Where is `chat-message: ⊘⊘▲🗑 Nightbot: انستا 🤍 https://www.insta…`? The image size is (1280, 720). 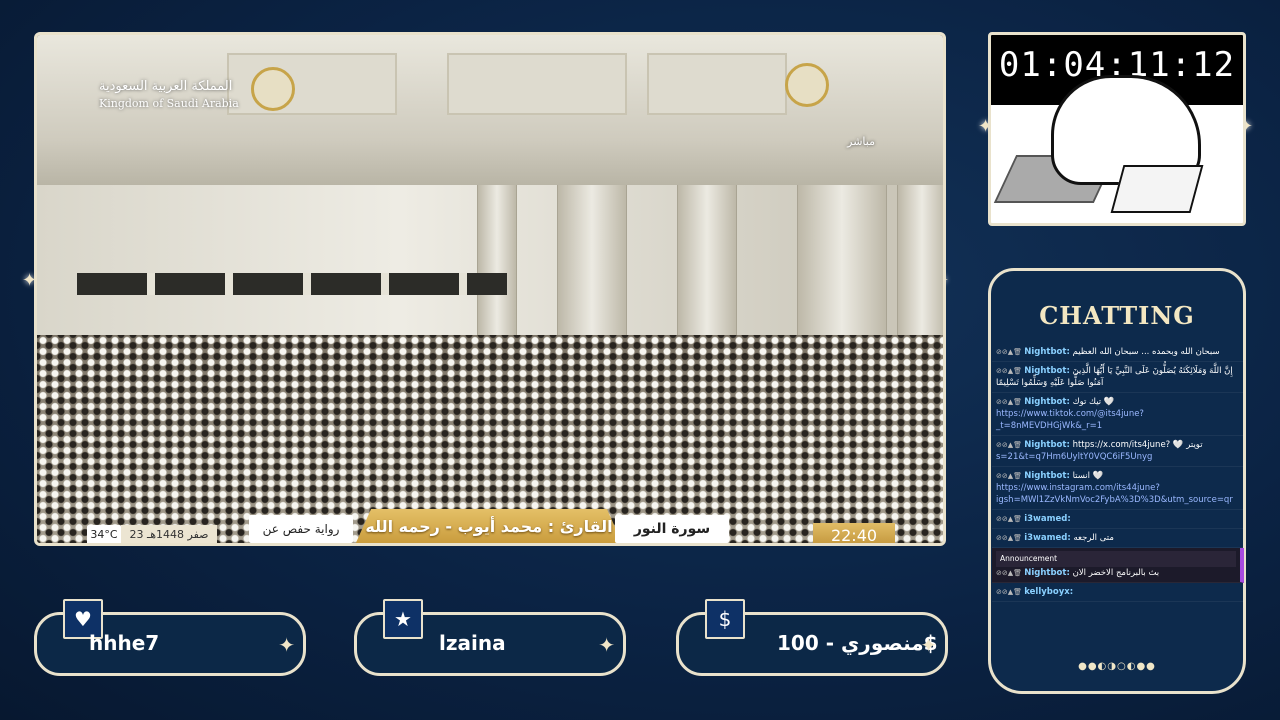
chat-message: ⊘⊘▲🗑 Nightbot: انستا 🤍 https://www.insta… is located at coordinates (1118, 488).